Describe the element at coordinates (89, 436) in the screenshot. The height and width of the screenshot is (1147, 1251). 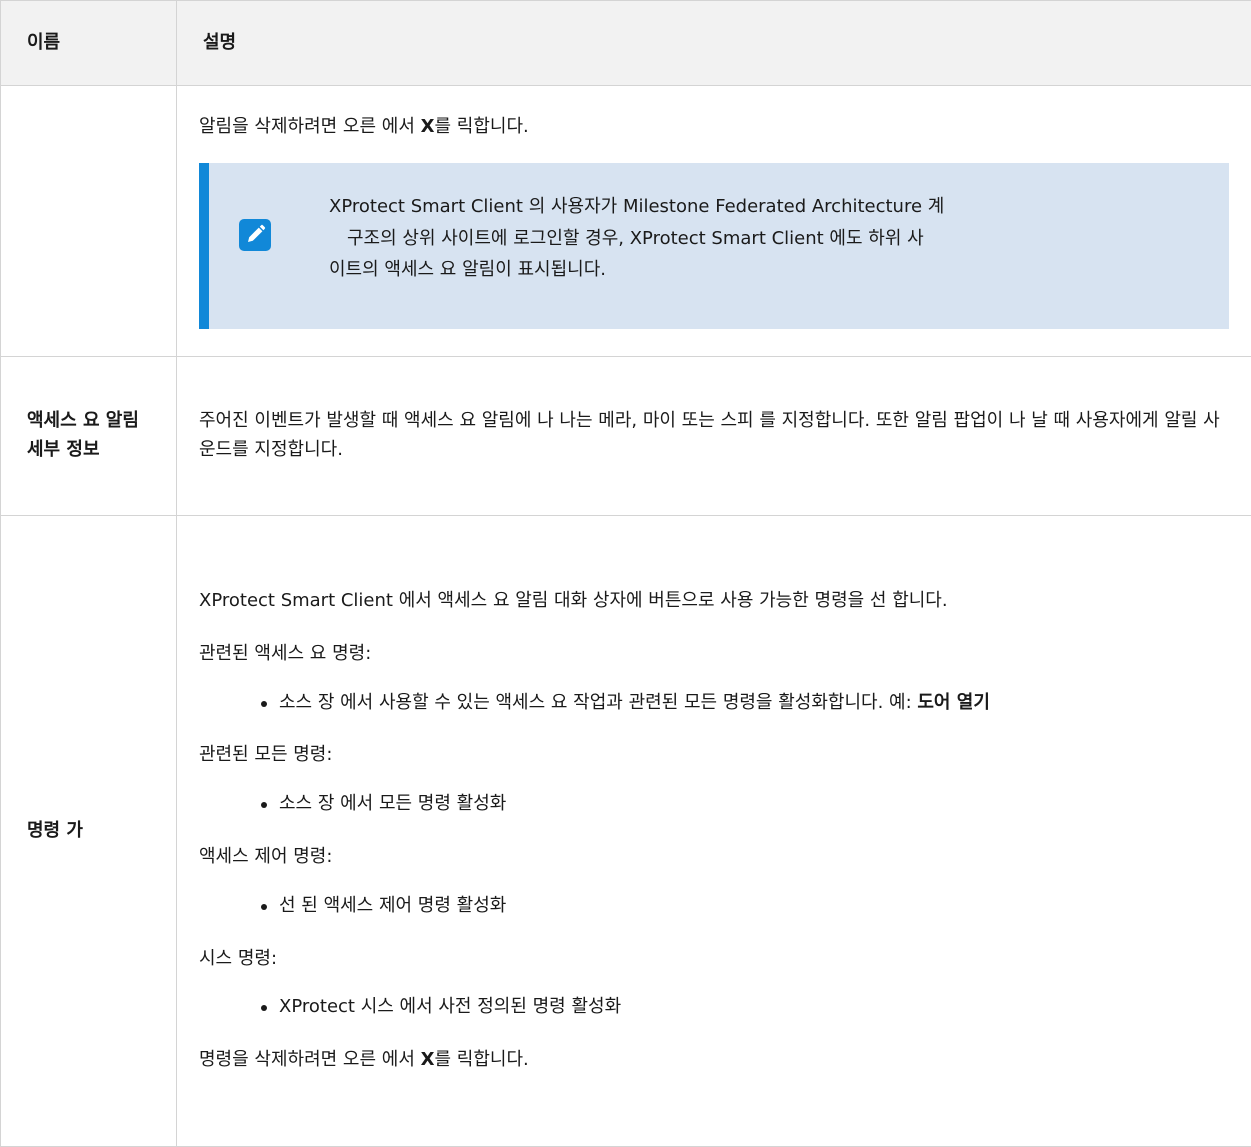
I see `row-name-cell: 액세스 요 알림 세부 정보` at that location.